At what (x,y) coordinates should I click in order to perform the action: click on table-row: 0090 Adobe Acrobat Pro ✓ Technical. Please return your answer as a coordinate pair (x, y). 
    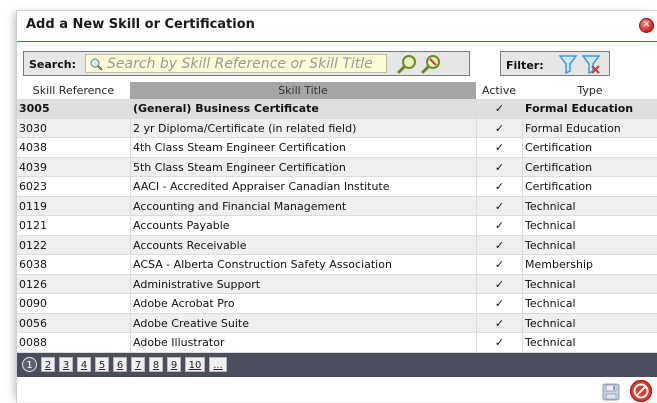
    Looking at the image, I should click on (337, 304).